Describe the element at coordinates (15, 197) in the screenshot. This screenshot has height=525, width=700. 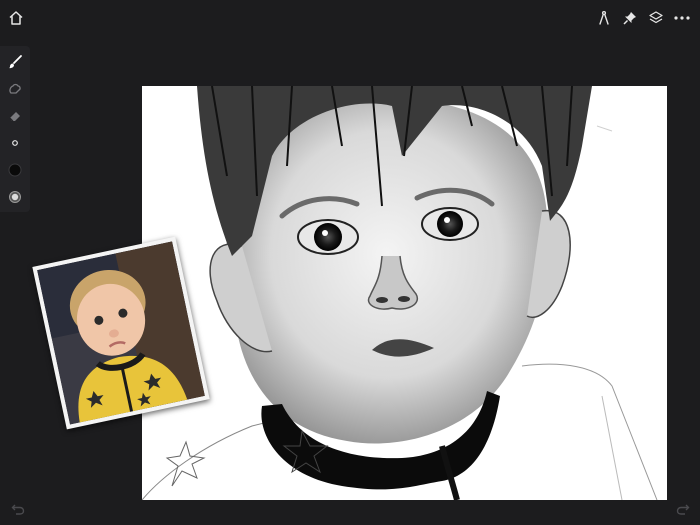
I see `opacity-icon` at that location.